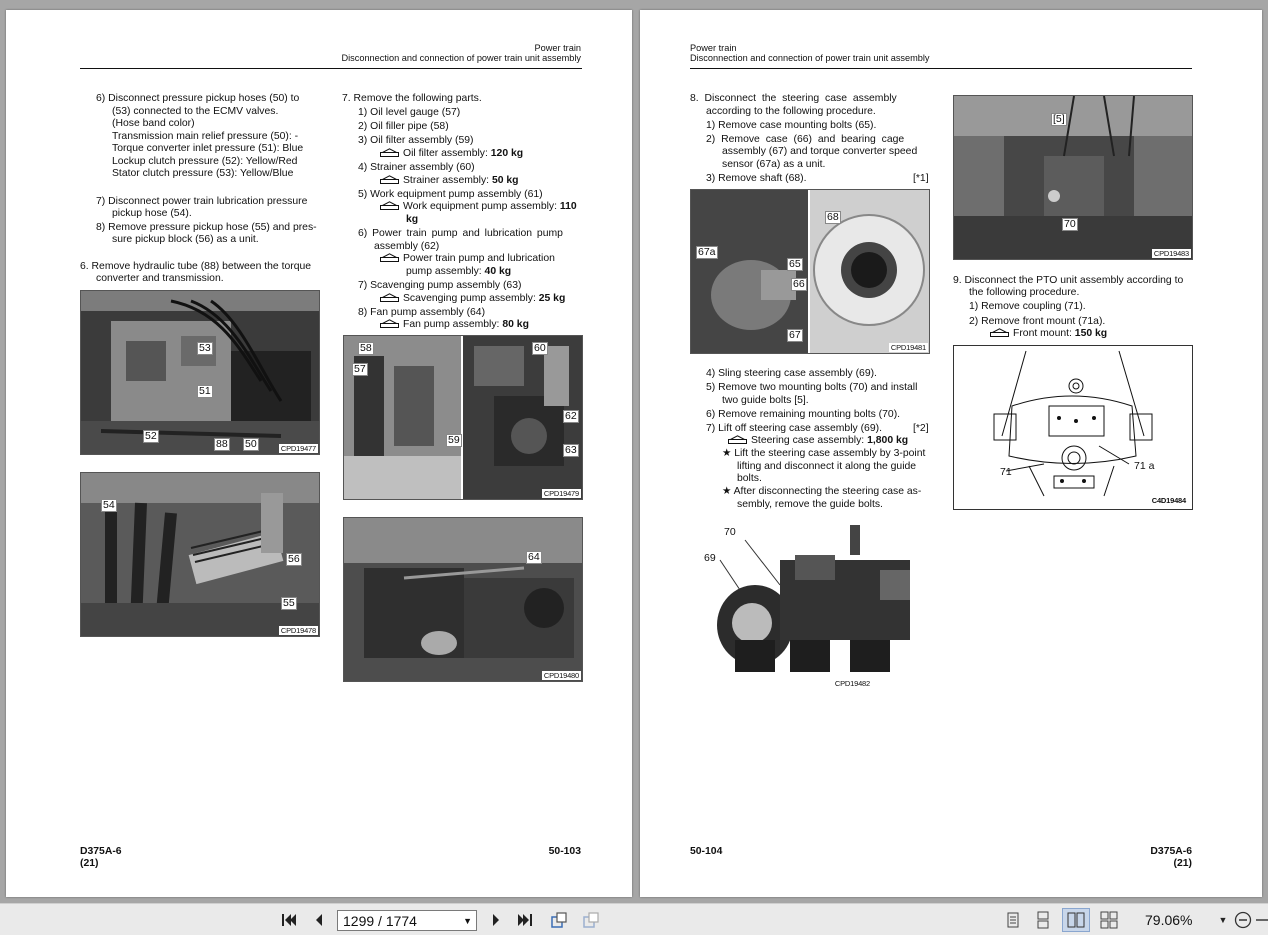 Image resolution: width=1268 pixels, height=935 pixels. I want to click on footer-model: D375A-6, so click(101, 851).